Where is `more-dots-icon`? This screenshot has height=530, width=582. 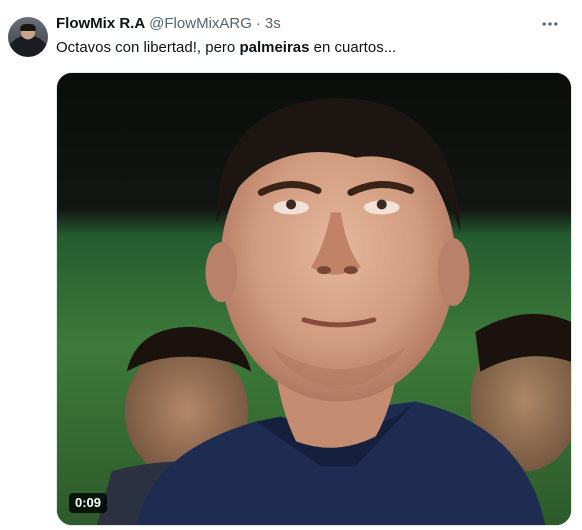 more-dots-icon is located at coordinates (550, 24).